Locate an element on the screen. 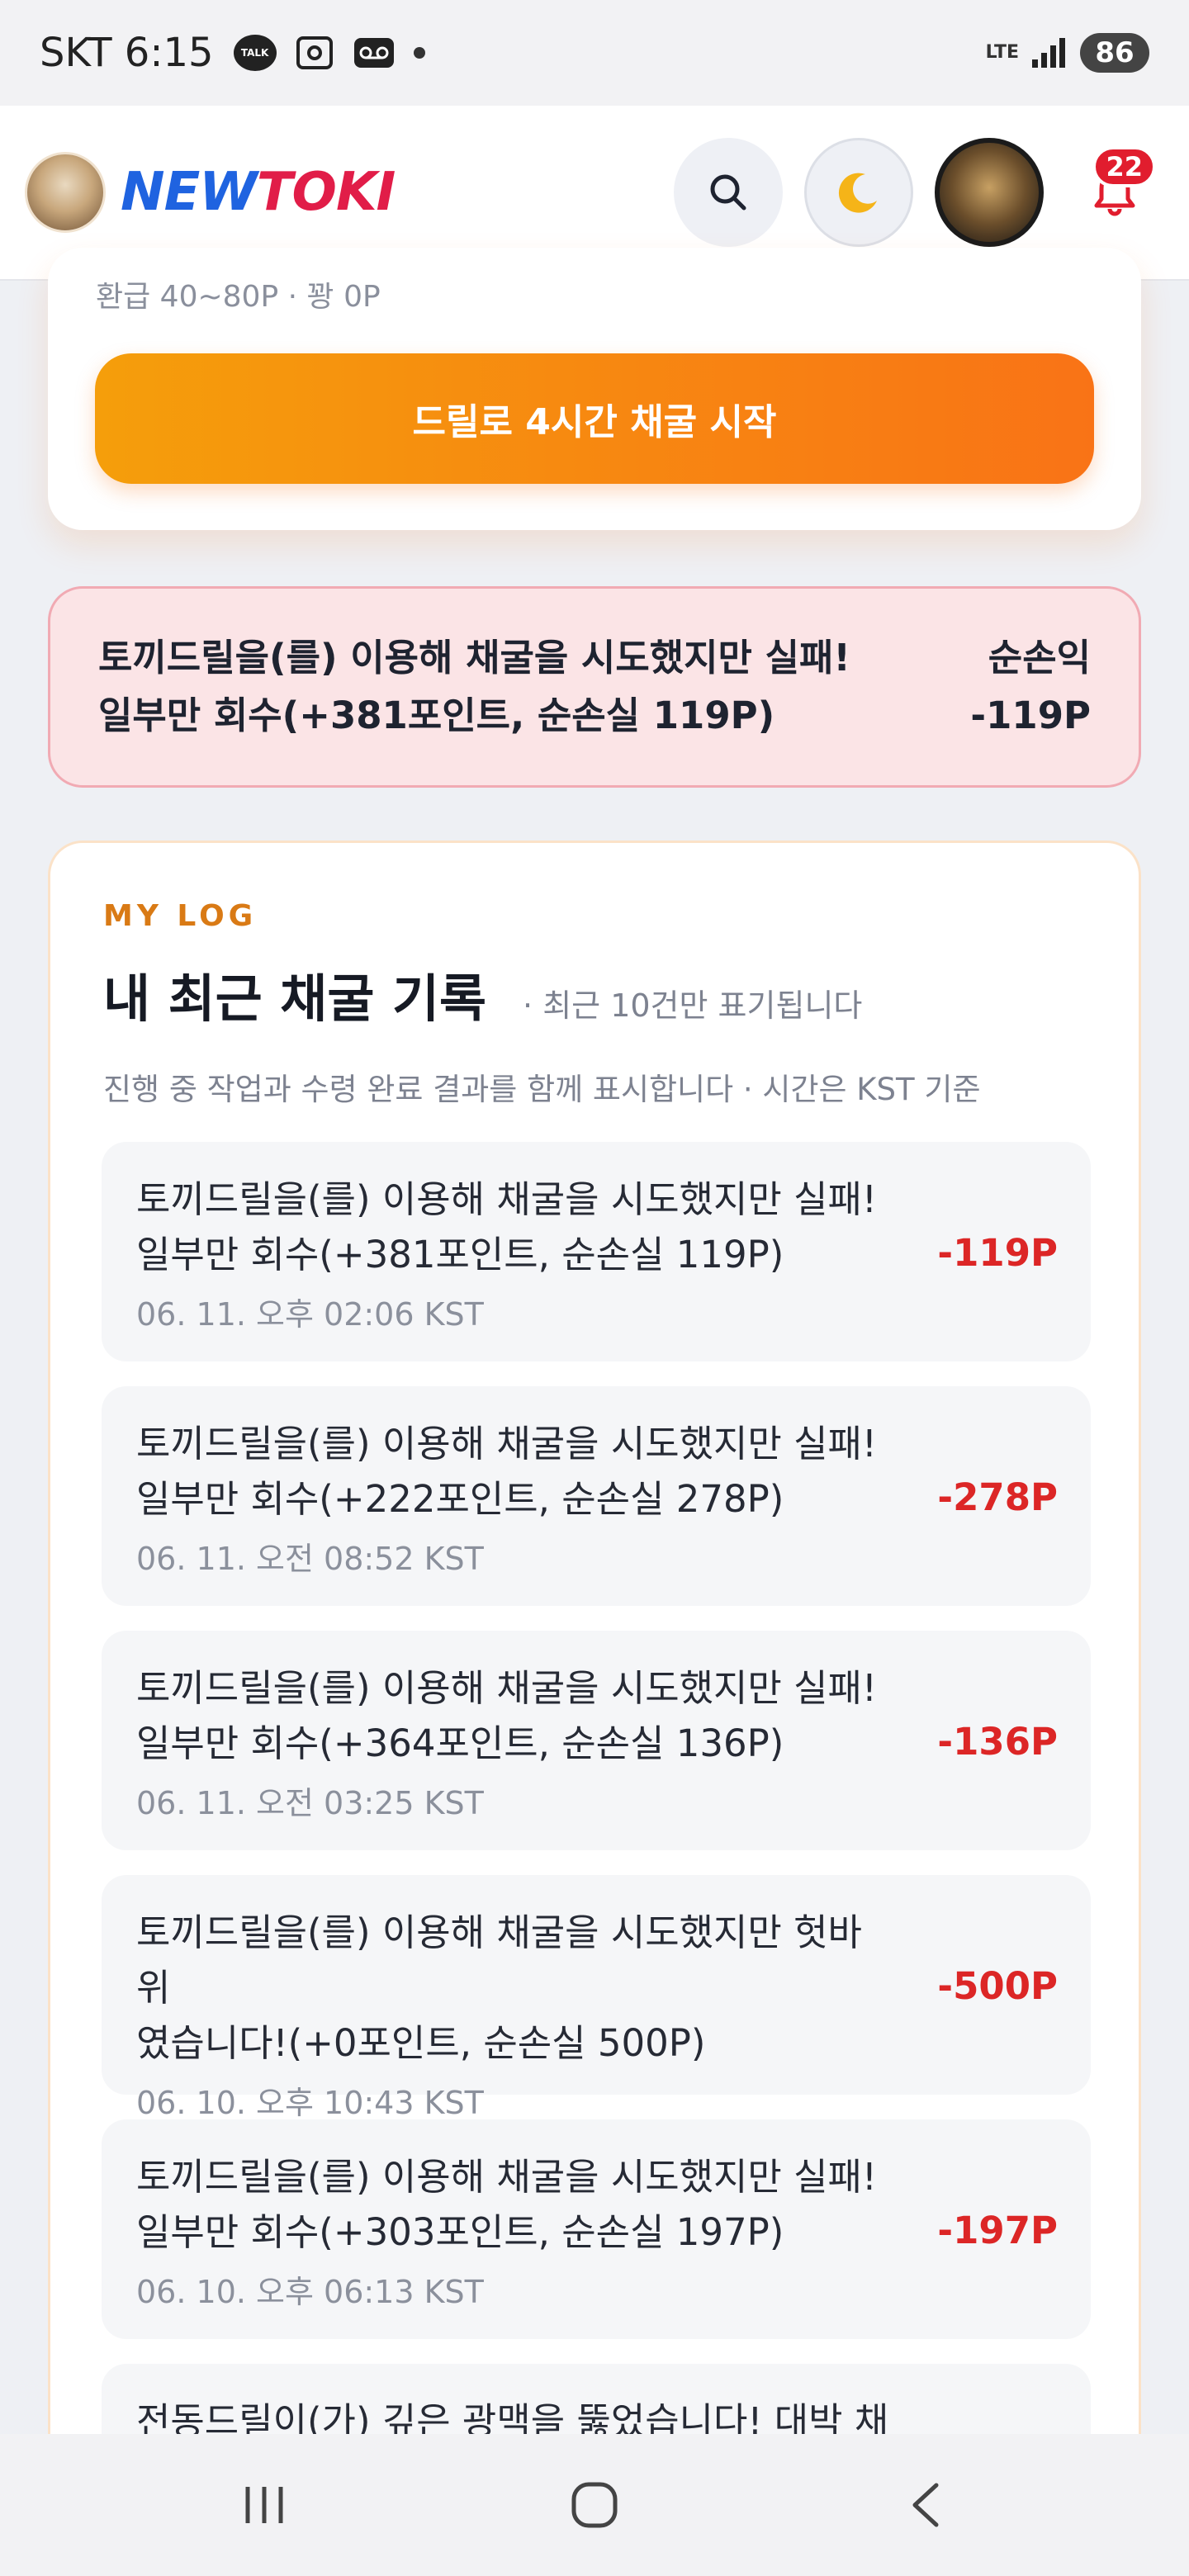 The height and width of the screenshot is (2576, 1189). status-system-icons: LTE 86 is located at coordinates (1067, 53).